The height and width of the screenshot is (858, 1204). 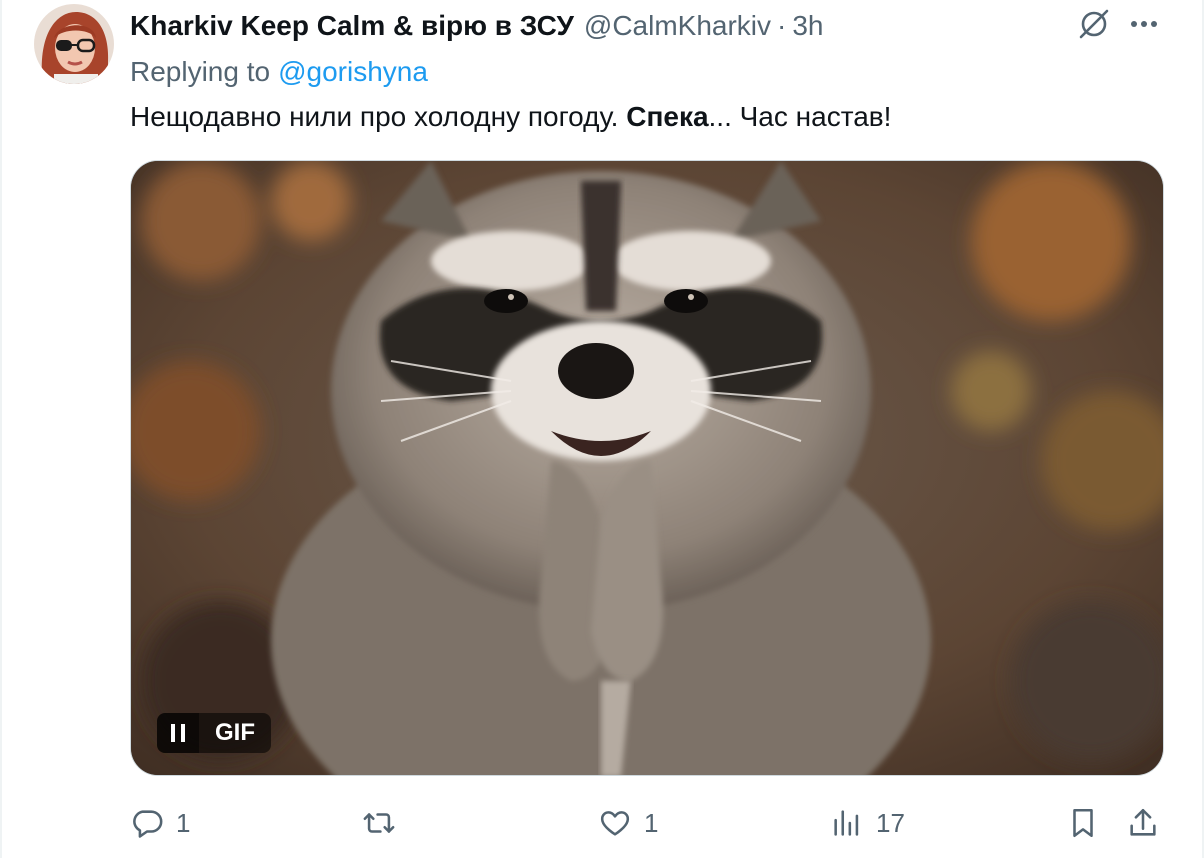 What do you see at coordinates (846, 823) in the screenshot?
I see `views-icon` at bounding box center [846, 823].